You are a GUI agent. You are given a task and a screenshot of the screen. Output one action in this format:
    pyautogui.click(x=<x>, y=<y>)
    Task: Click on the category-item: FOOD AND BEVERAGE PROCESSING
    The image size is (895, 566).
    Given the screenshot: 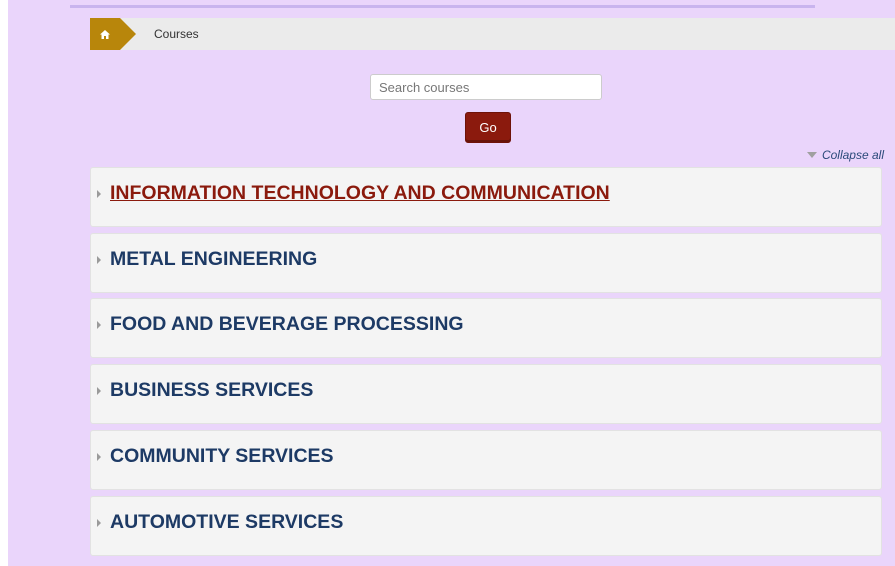 What is the action you would take?
    pyautogui.click(x=486, y=328)
    